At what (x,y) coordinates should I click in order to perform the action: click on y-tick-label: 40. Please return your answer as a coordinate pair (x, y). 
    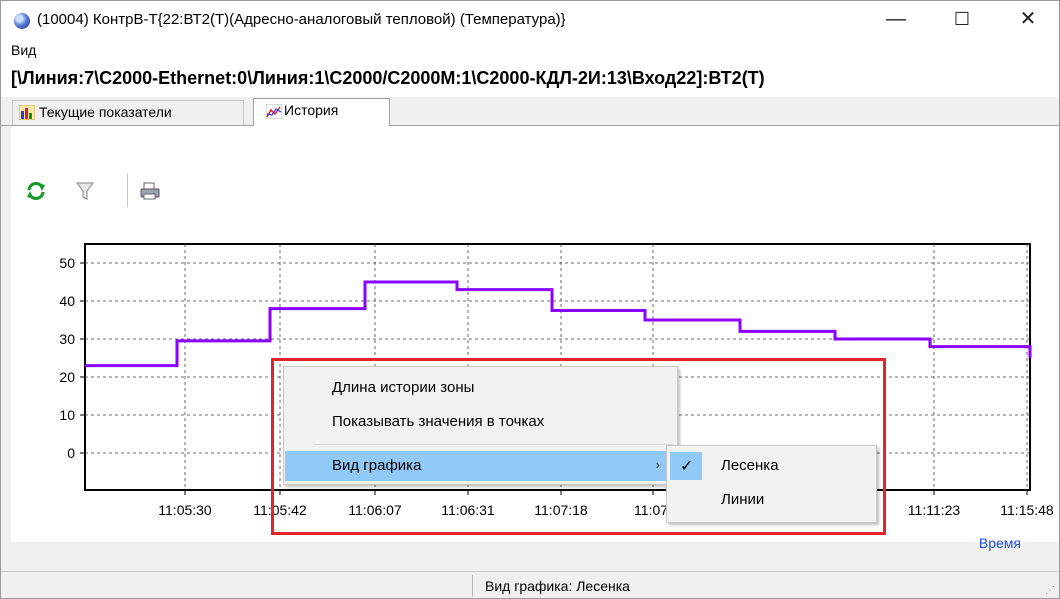
    Looking at the image, I should click on (67, 301).